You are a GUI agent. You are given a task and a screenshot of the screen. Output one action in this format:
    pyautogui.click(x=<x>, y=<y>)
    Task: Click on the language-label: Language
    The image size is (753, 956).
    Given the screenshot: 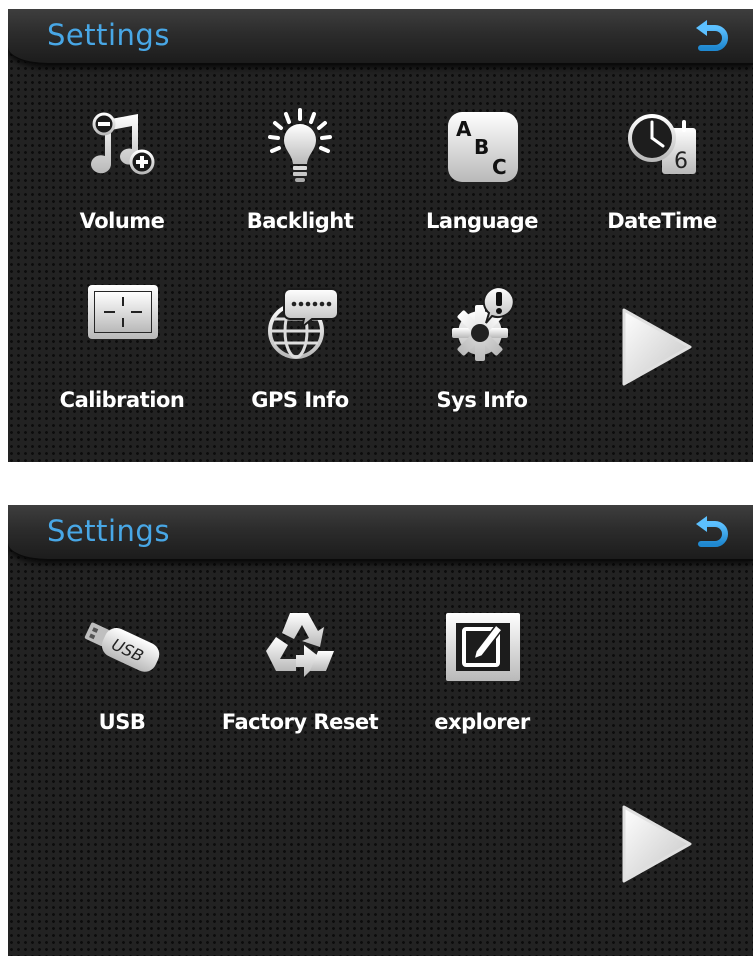 What is the action you would take?
    pyautogui.click(x=482, y=221)
    